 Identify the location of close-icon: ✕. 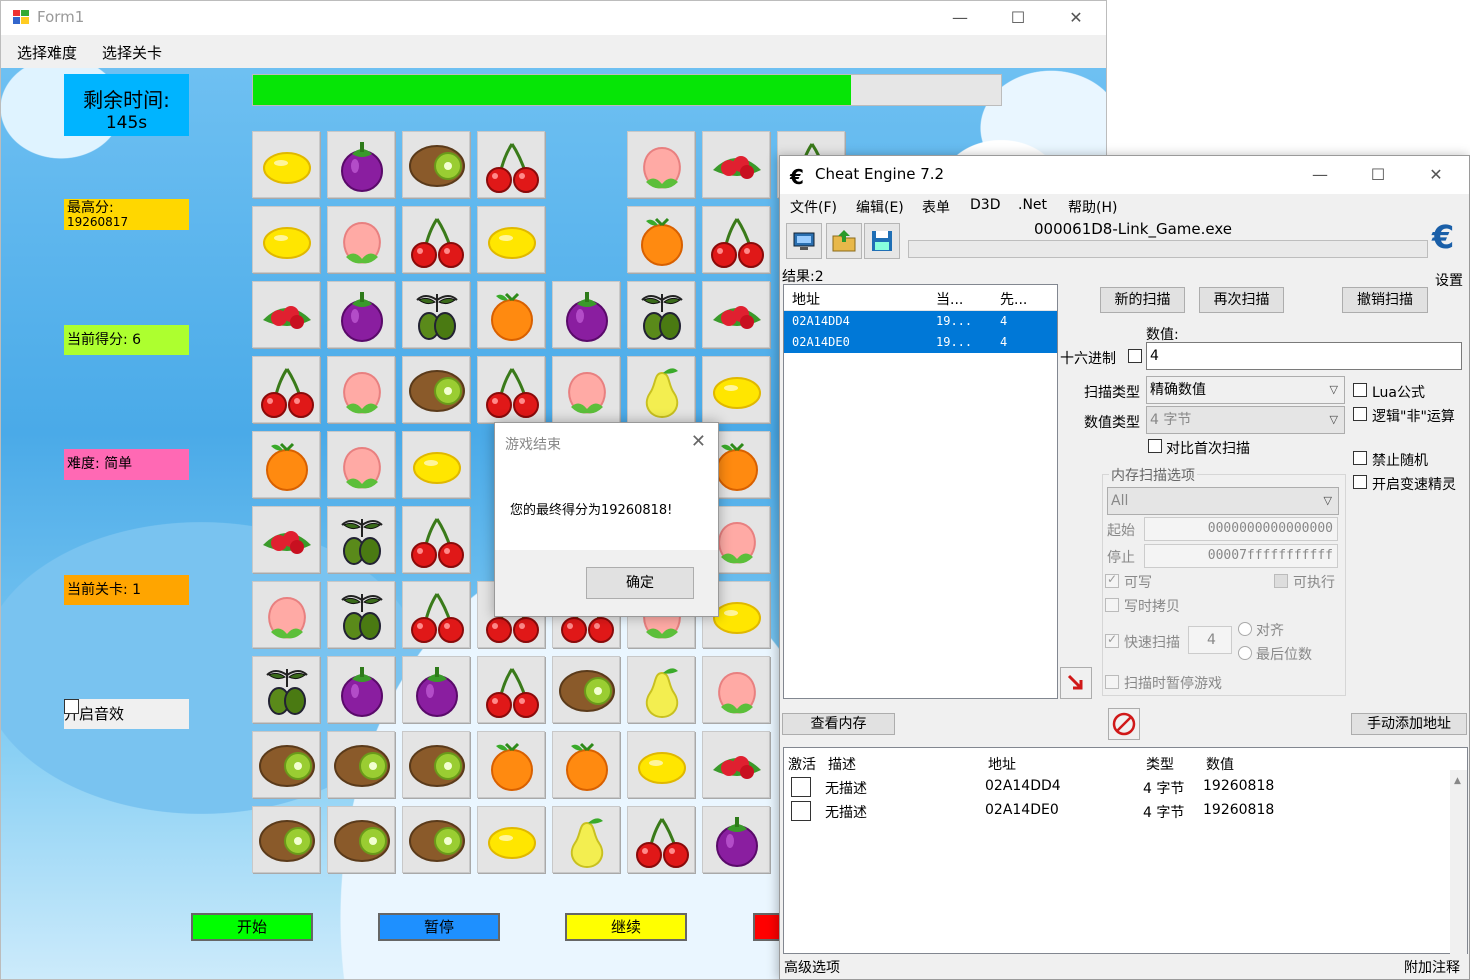
(1076, 18).